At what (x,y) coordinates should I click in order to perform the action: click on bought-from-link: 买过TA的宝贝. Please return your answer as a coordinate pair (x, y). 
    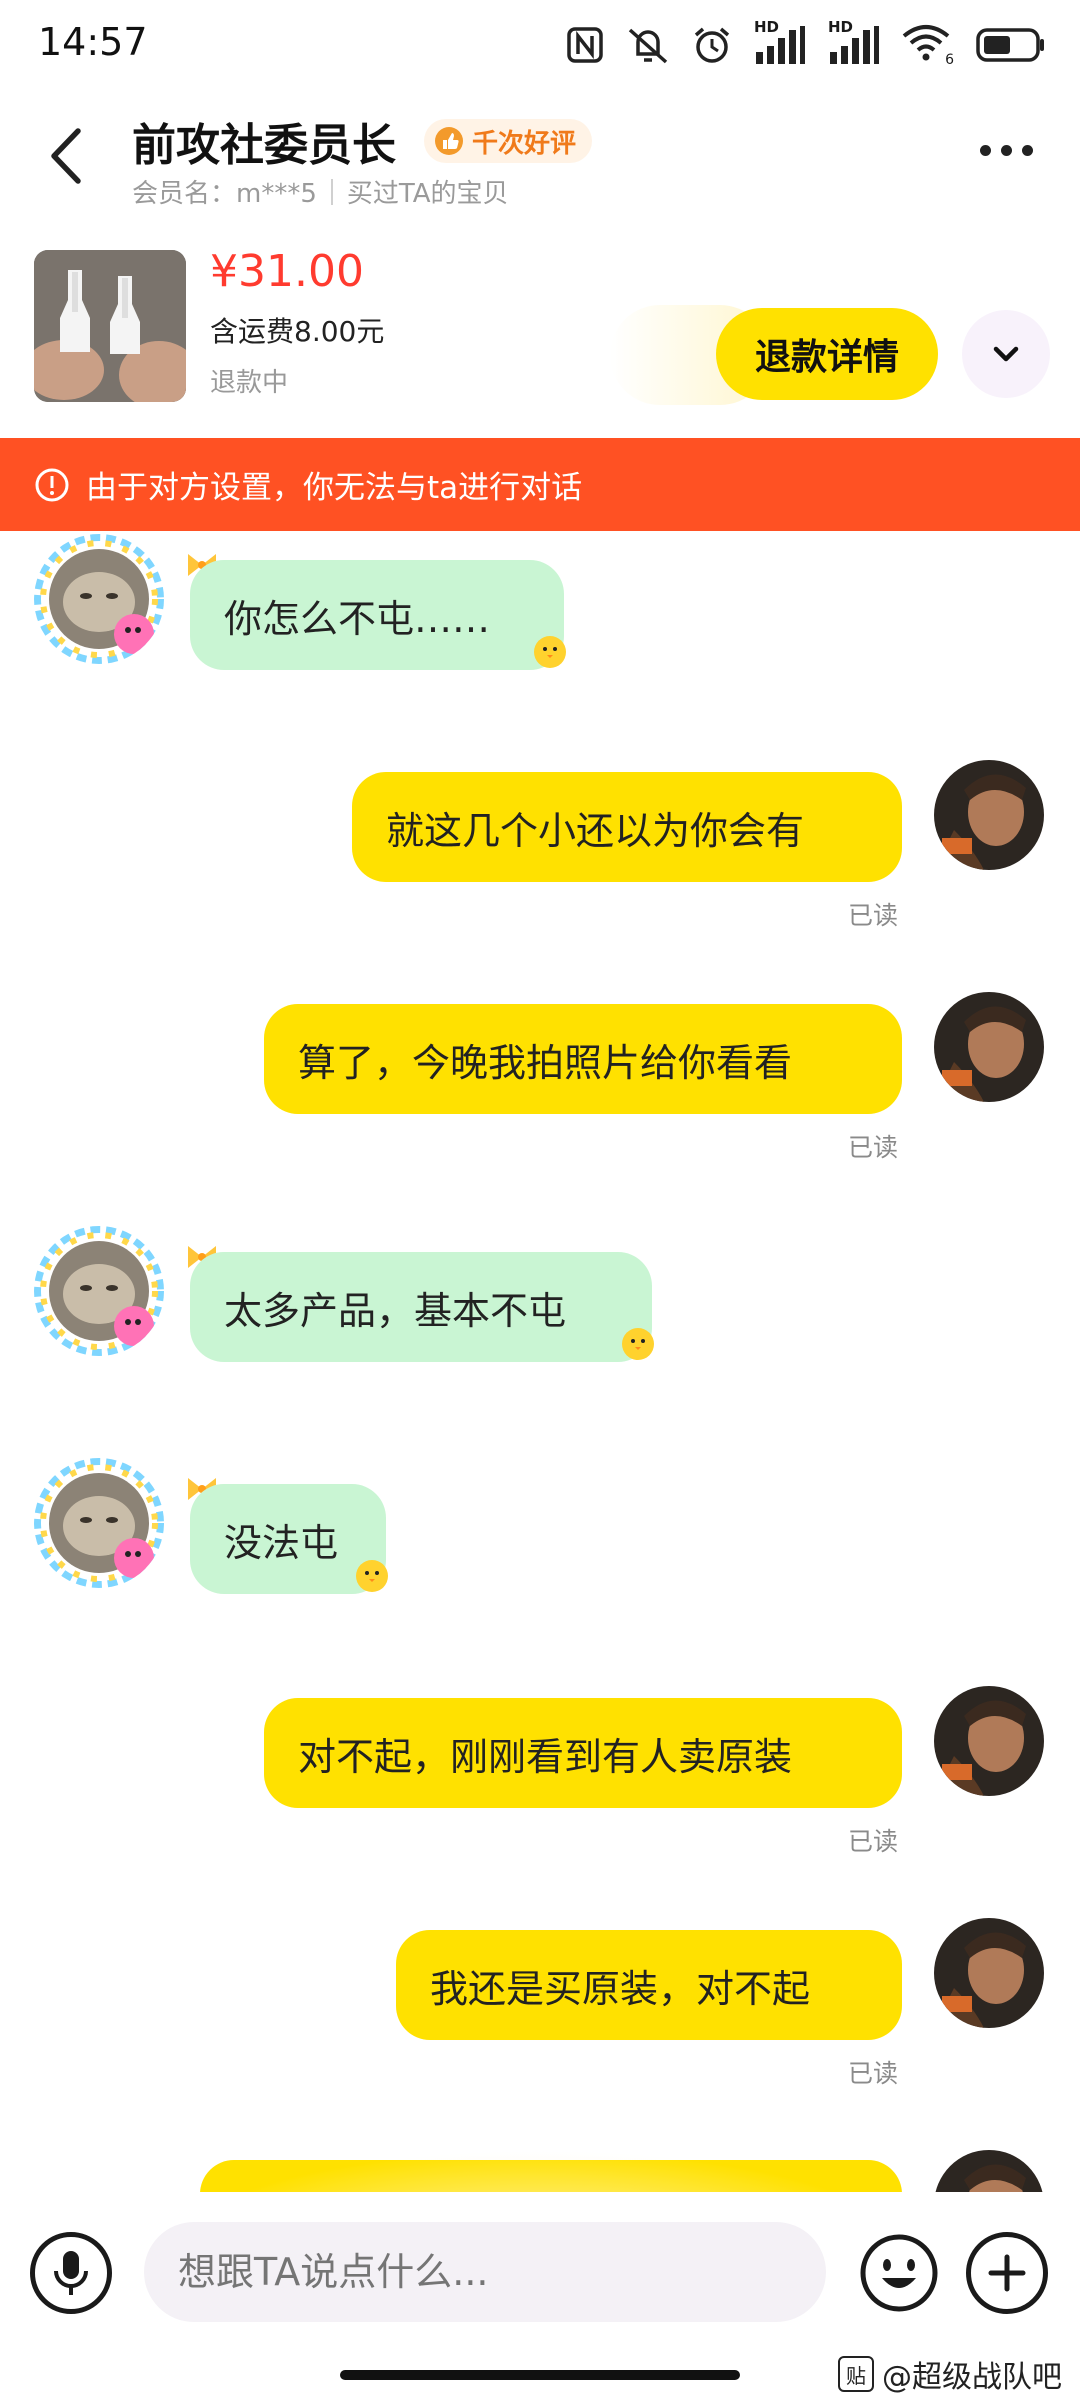
    Looking at the image, I should click on (428, 191).